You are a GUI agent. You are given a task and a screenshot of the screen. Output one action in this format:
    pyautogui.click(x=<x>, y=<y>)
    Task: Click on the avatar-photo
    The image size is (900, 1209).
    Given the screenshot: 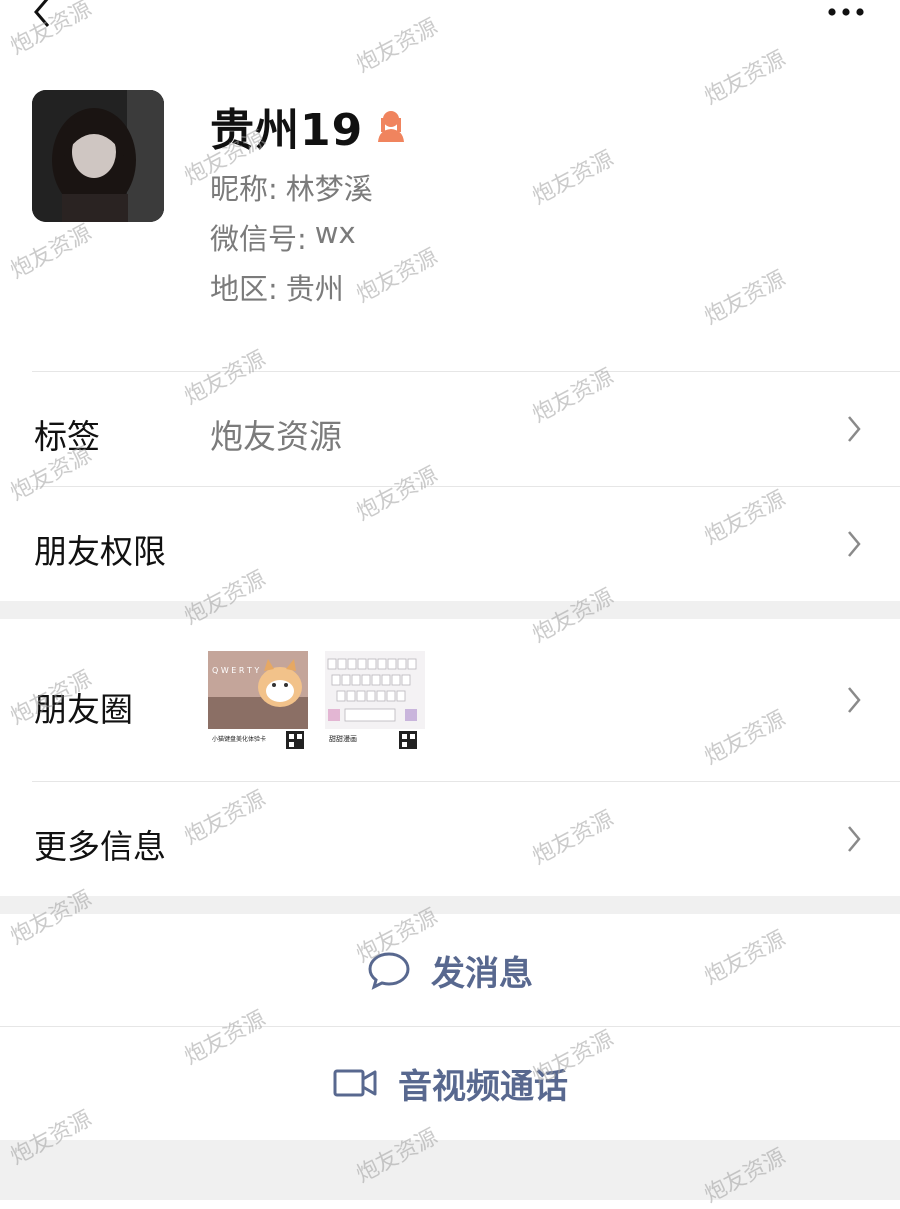 What is the action you would take?
    pyautogui.click(x=98, y=156)
    